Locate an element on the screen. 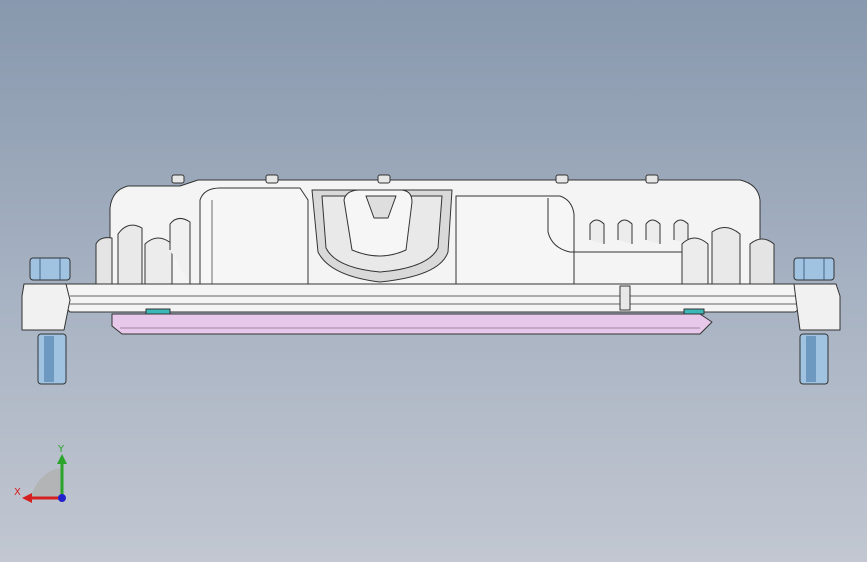 The height and width of the screenshot is (562, 867). z-axis-dot is located at coordinates (62, 498).